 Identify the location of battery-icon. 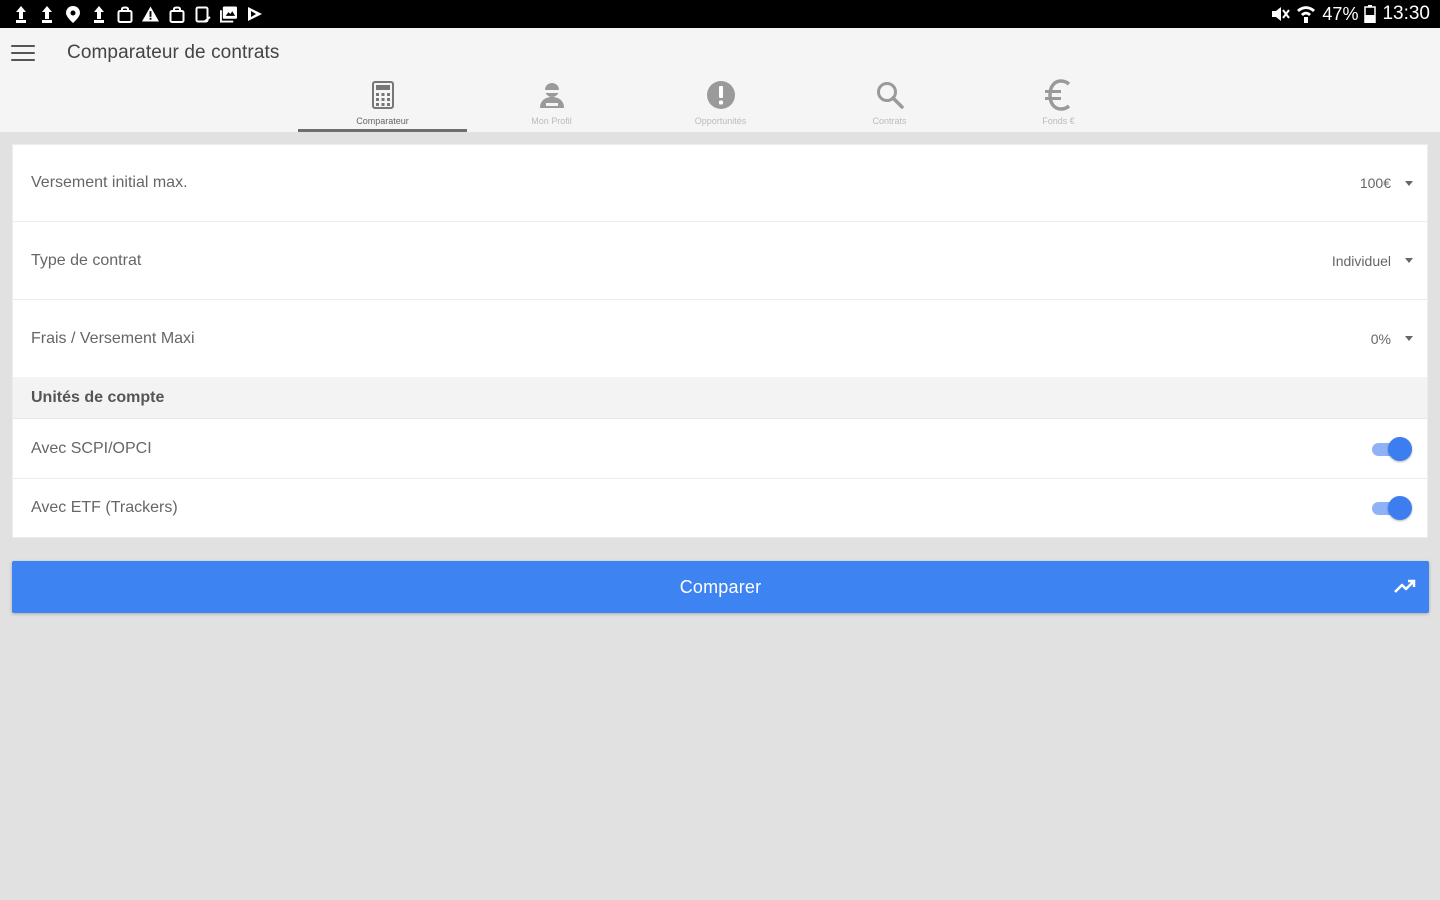
(1370, 14).